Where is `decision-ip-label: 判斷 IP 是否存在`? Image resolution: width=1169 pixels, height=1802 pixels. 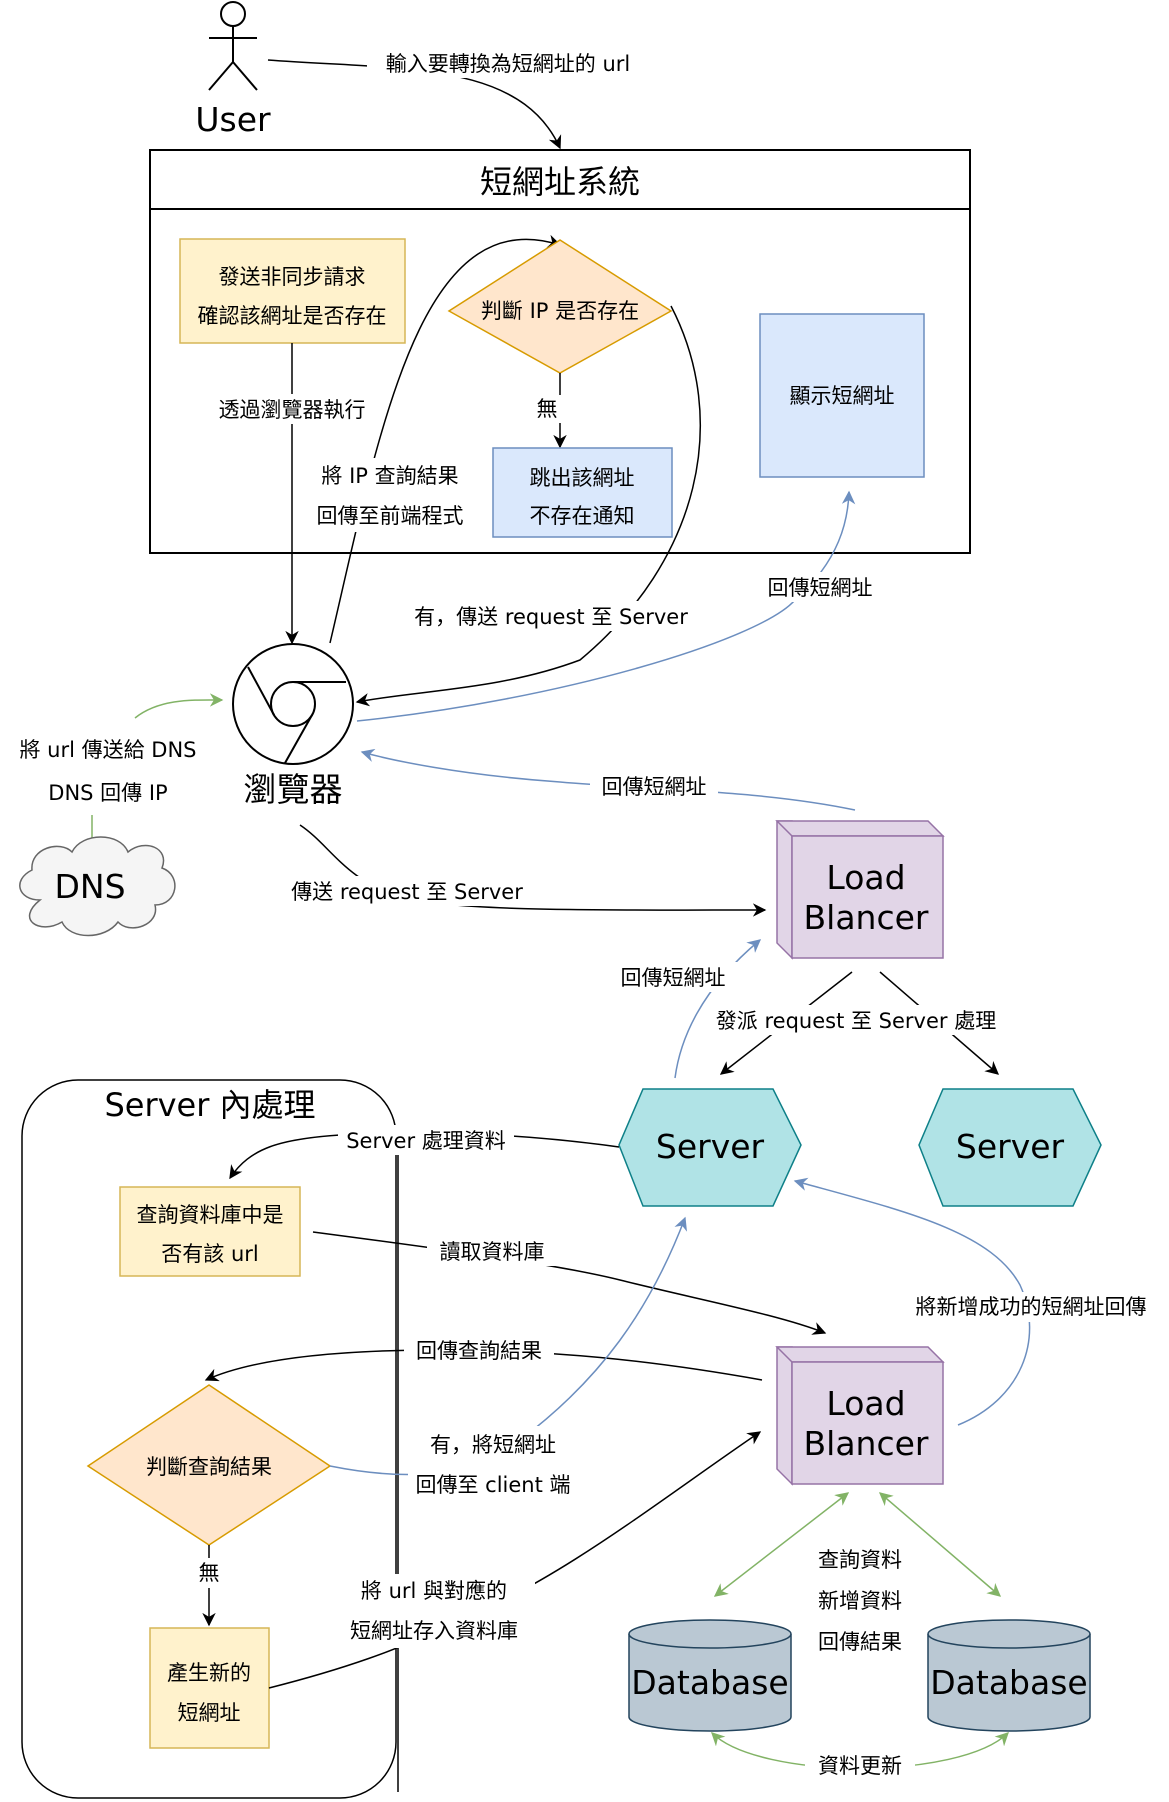 decision-ip-label: 判斷 IP 是否存在 is located at coordinates (560, 311).